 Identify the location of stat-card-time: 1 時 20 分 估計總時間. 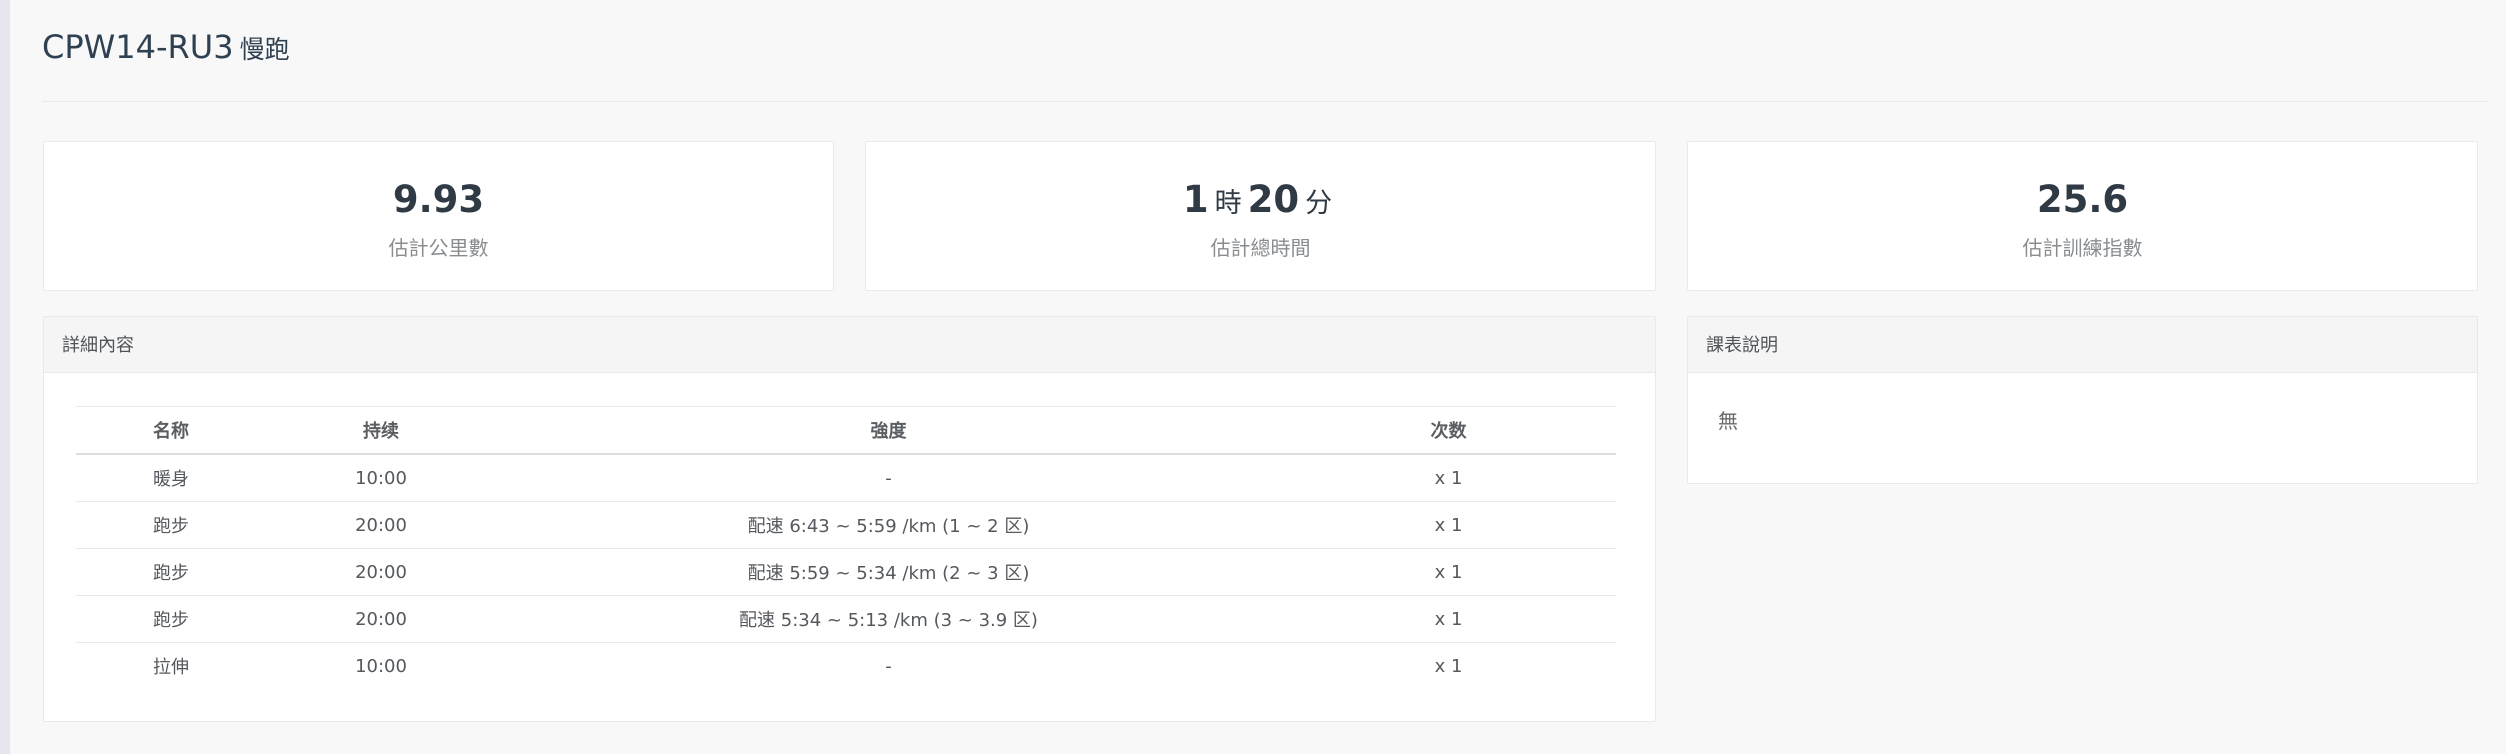
(1260, 216).